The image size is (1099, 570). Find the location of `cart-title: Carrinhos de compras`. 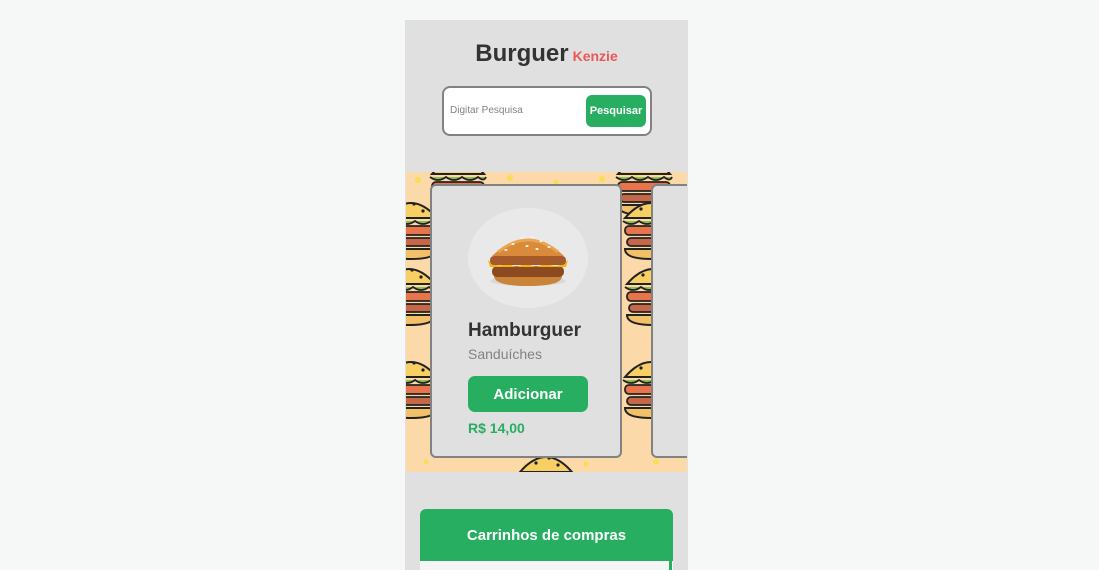

cart-title: Carrinhos de compras is located at coordinates (546, 535).